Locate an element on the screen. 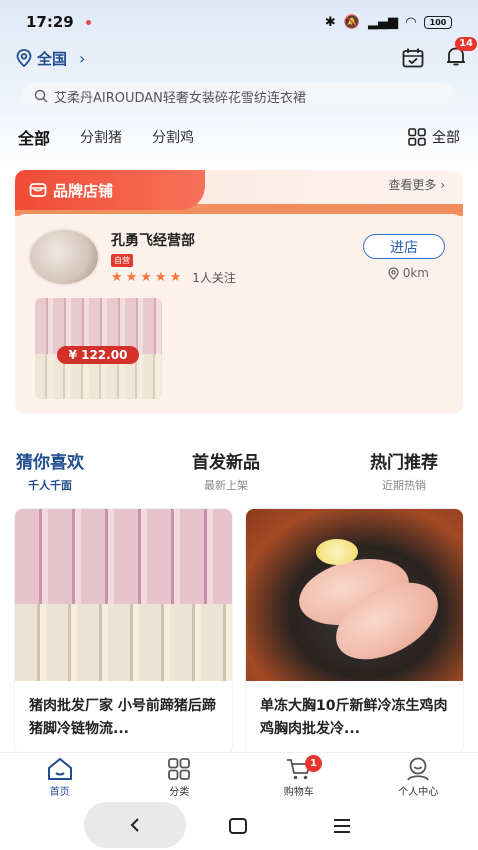 The width and height of the screenshot is (478, 850). all-categories-button: 全部 is located at coordinates (434, 137).